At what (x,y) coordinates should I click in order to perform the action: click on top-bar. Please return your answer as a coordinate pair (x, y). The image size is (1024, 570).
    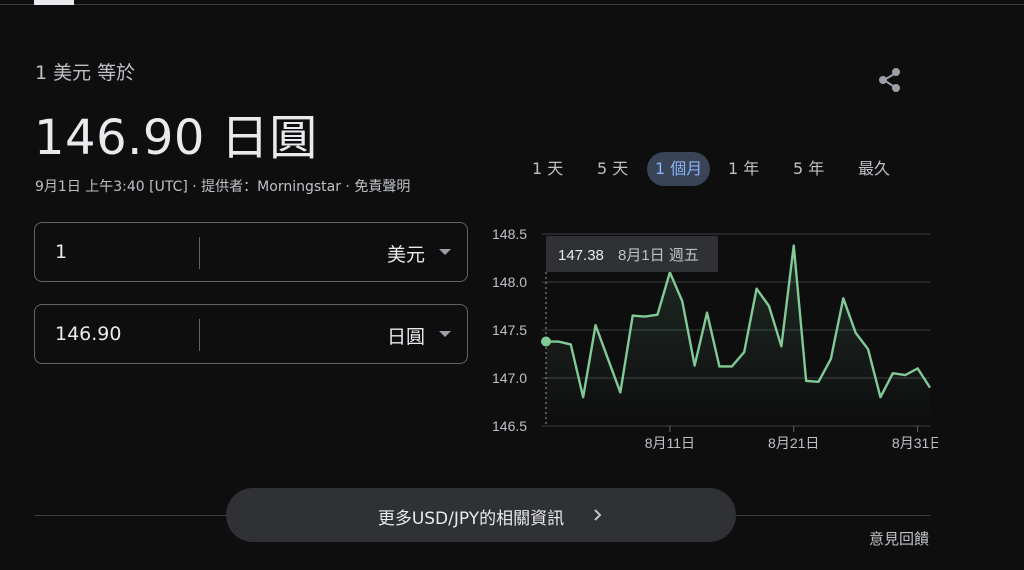
    Looking at the image, I should click on (512, 3).